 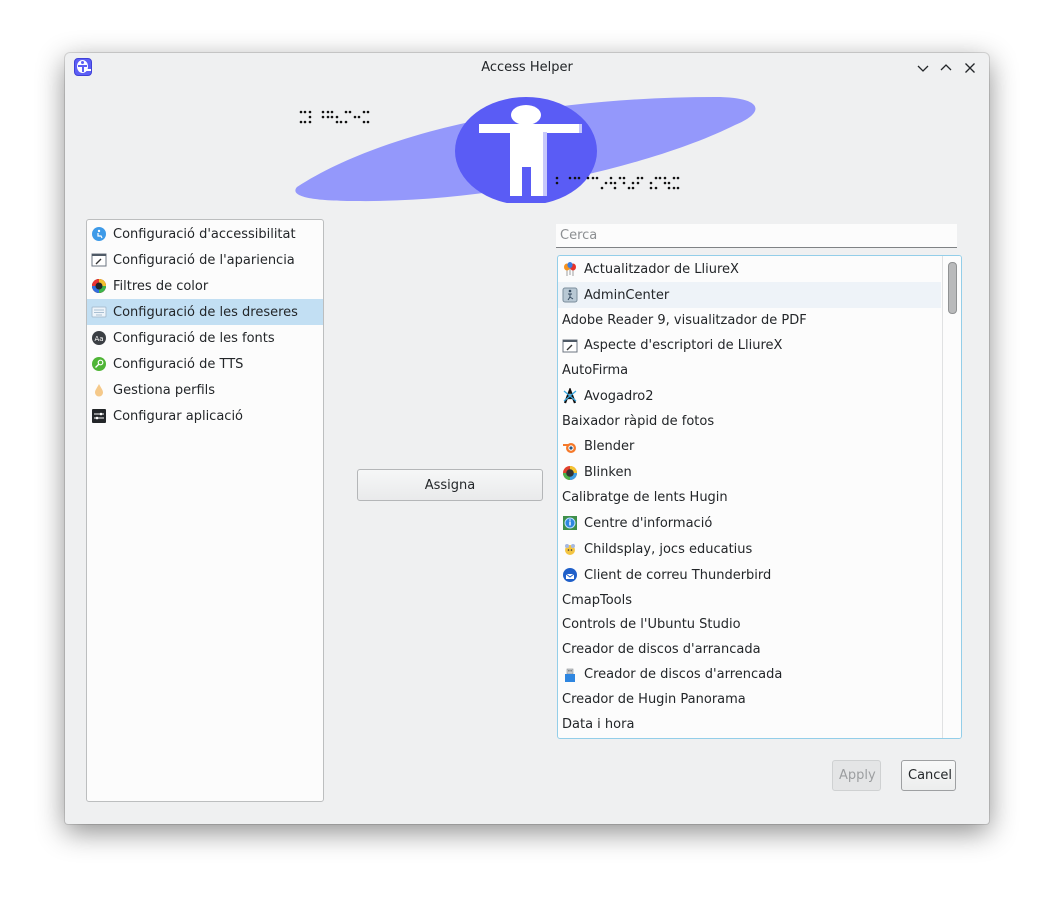 What do you see at coordinates (749, 421) in the screenshot?
I see `application-list-item: Baixador ràpid de fotos` at bounding box center [749, 421].